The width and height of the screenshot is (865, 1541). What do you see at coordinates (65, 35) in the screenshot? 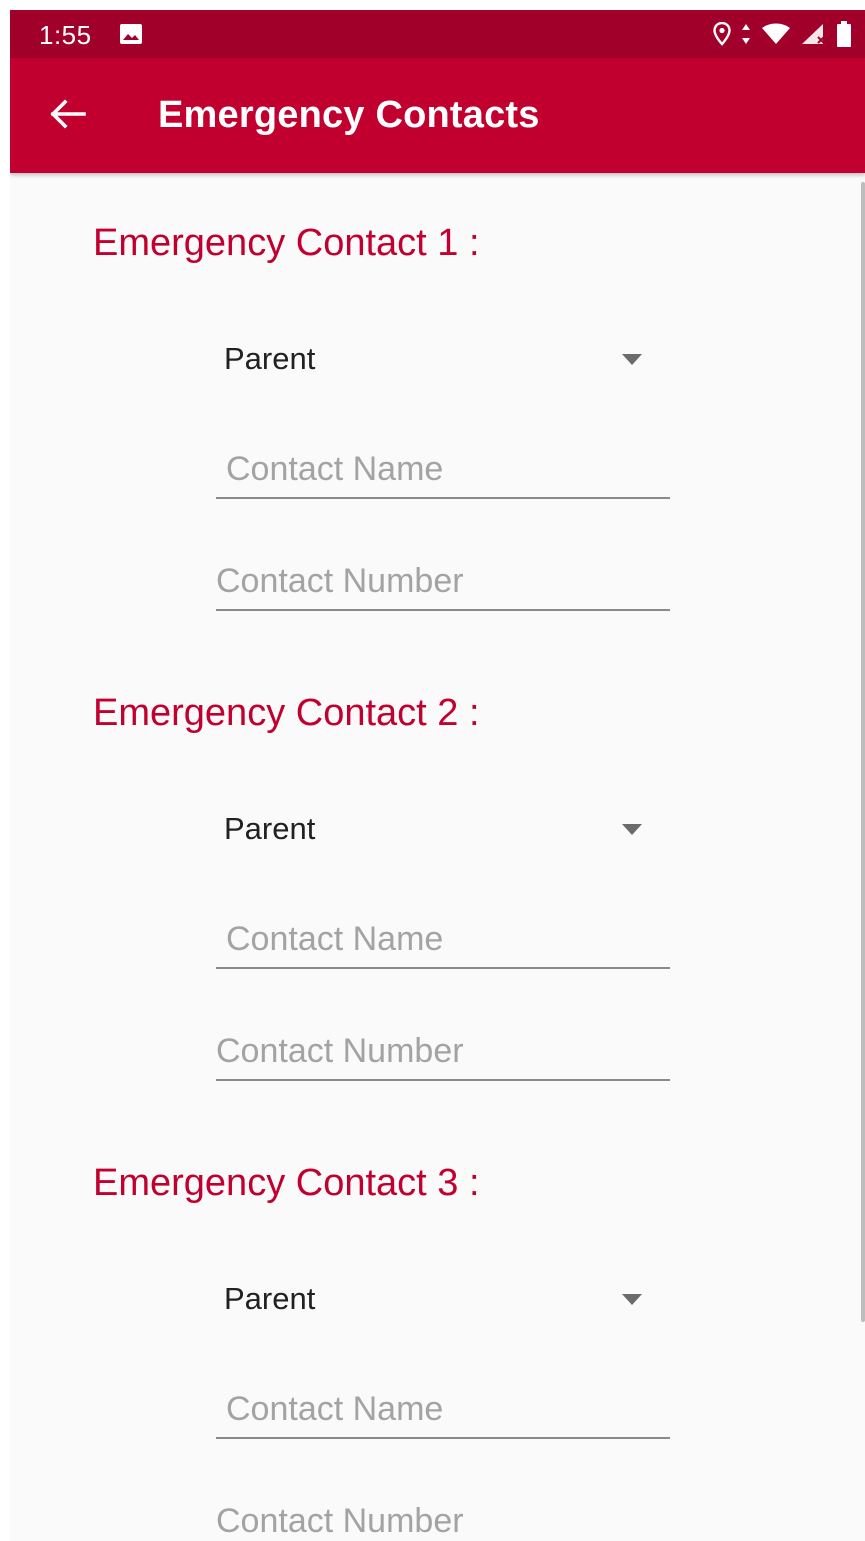
I see `status-time: 1:55` at bounding box center [65, 35].